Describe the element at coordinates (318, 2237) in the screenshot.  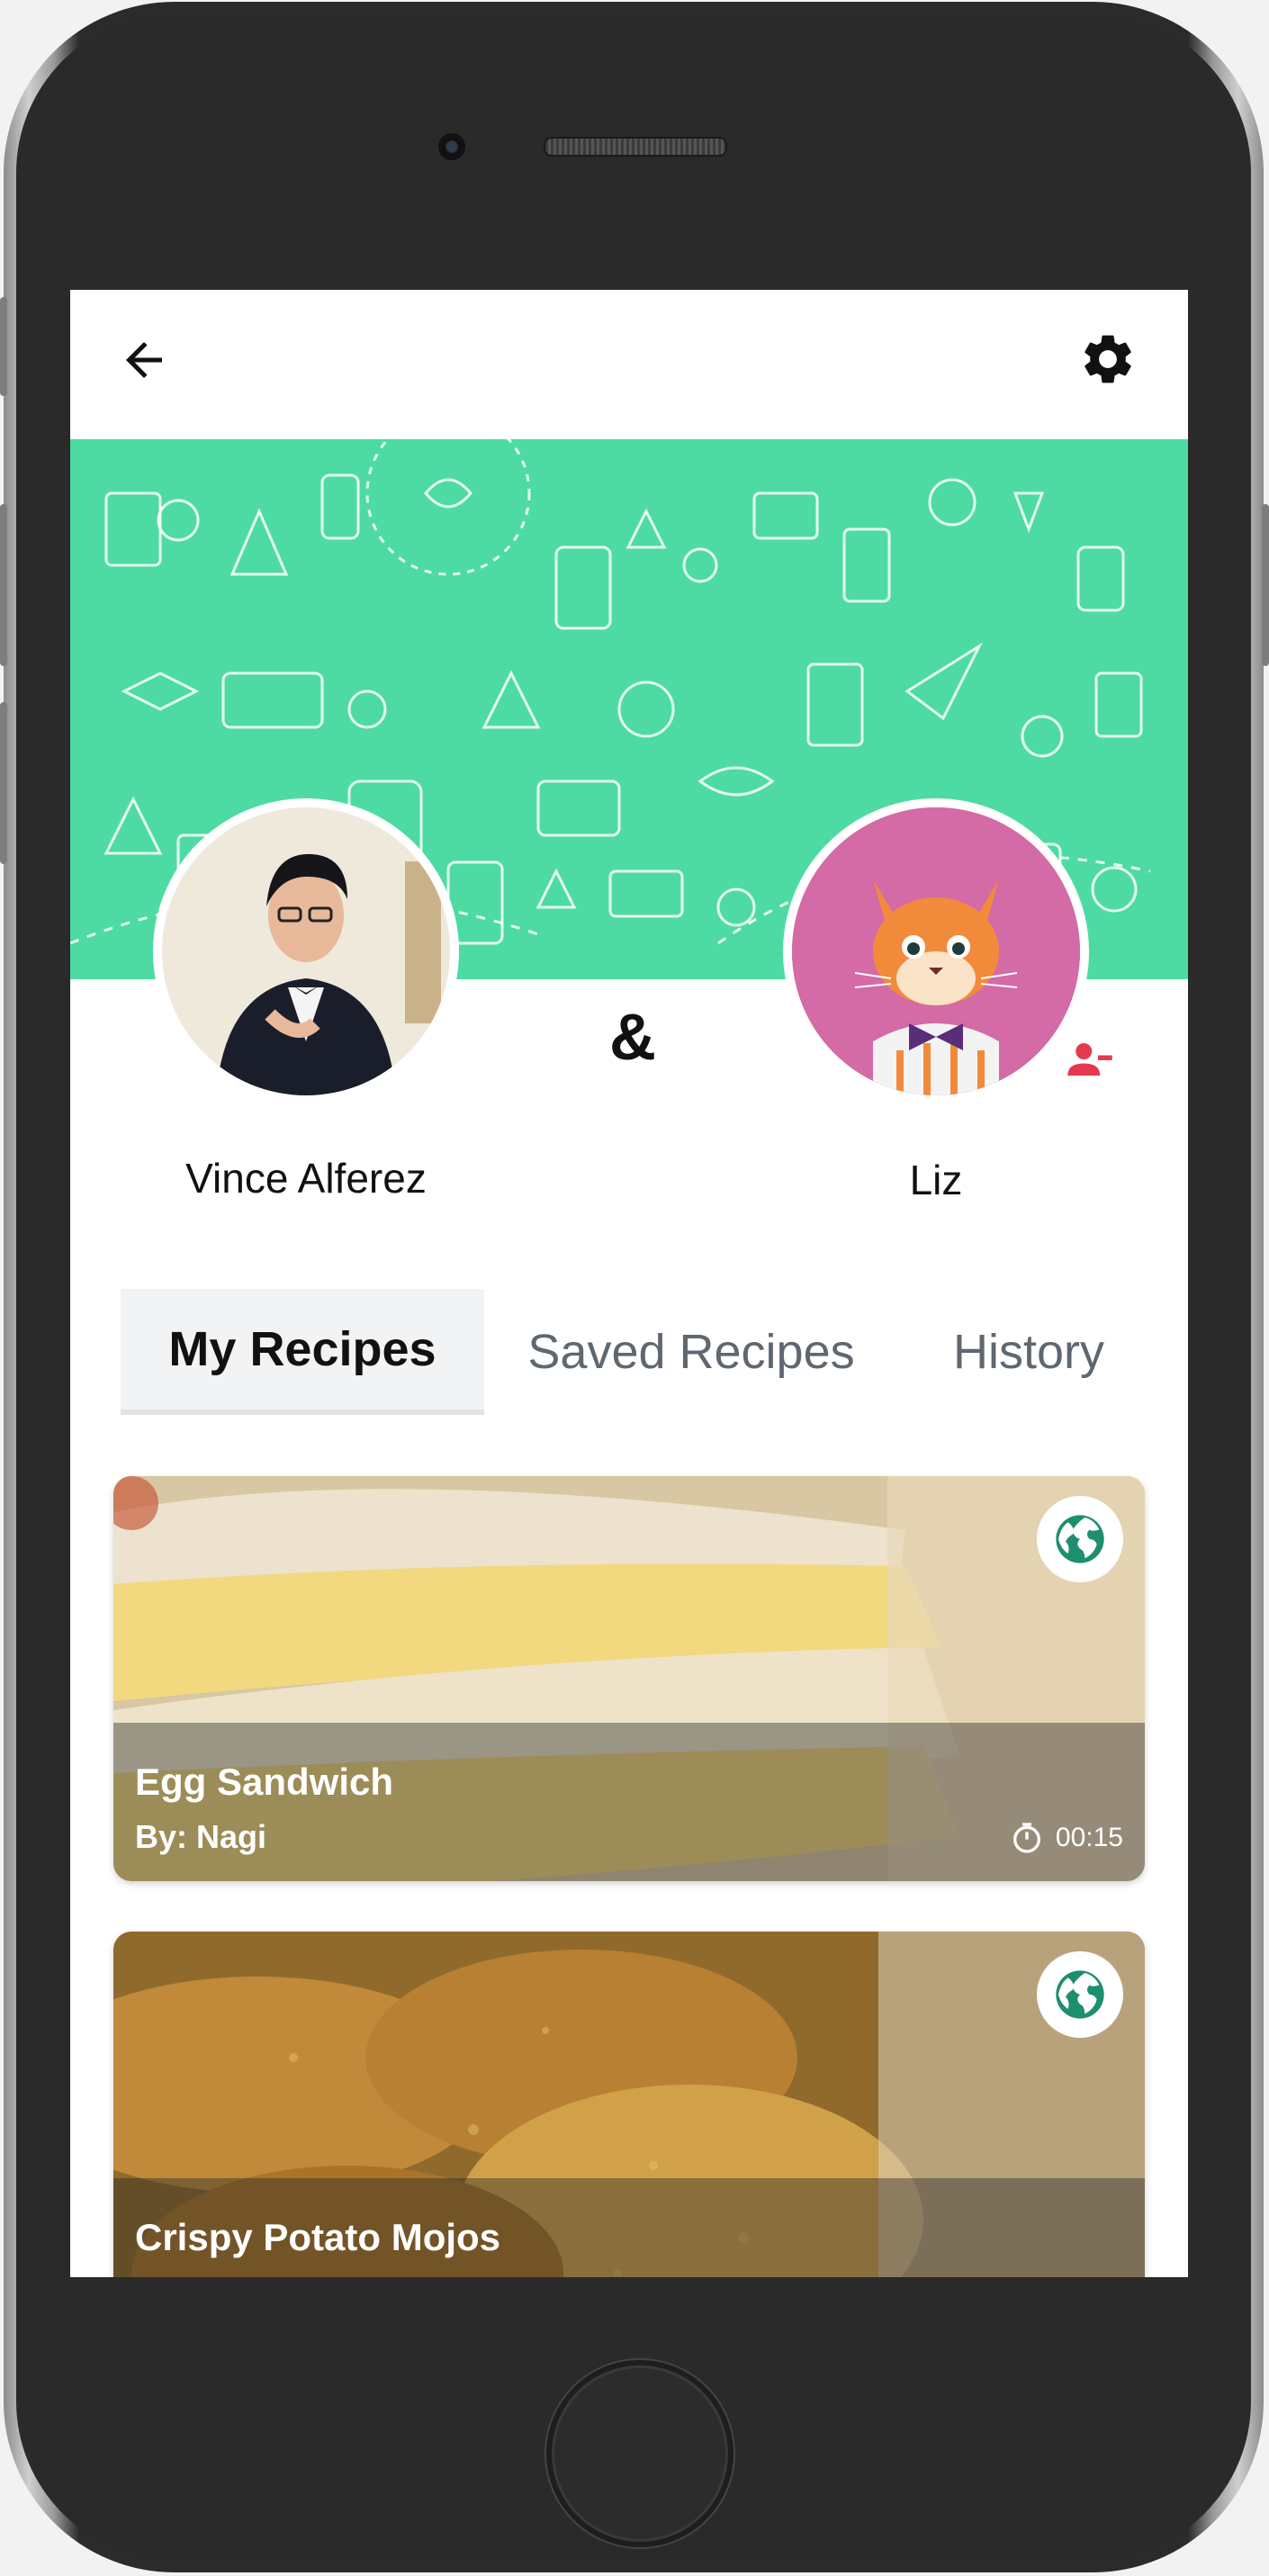
I see `recipe-title: Crispy Potato Mojos` at that location.